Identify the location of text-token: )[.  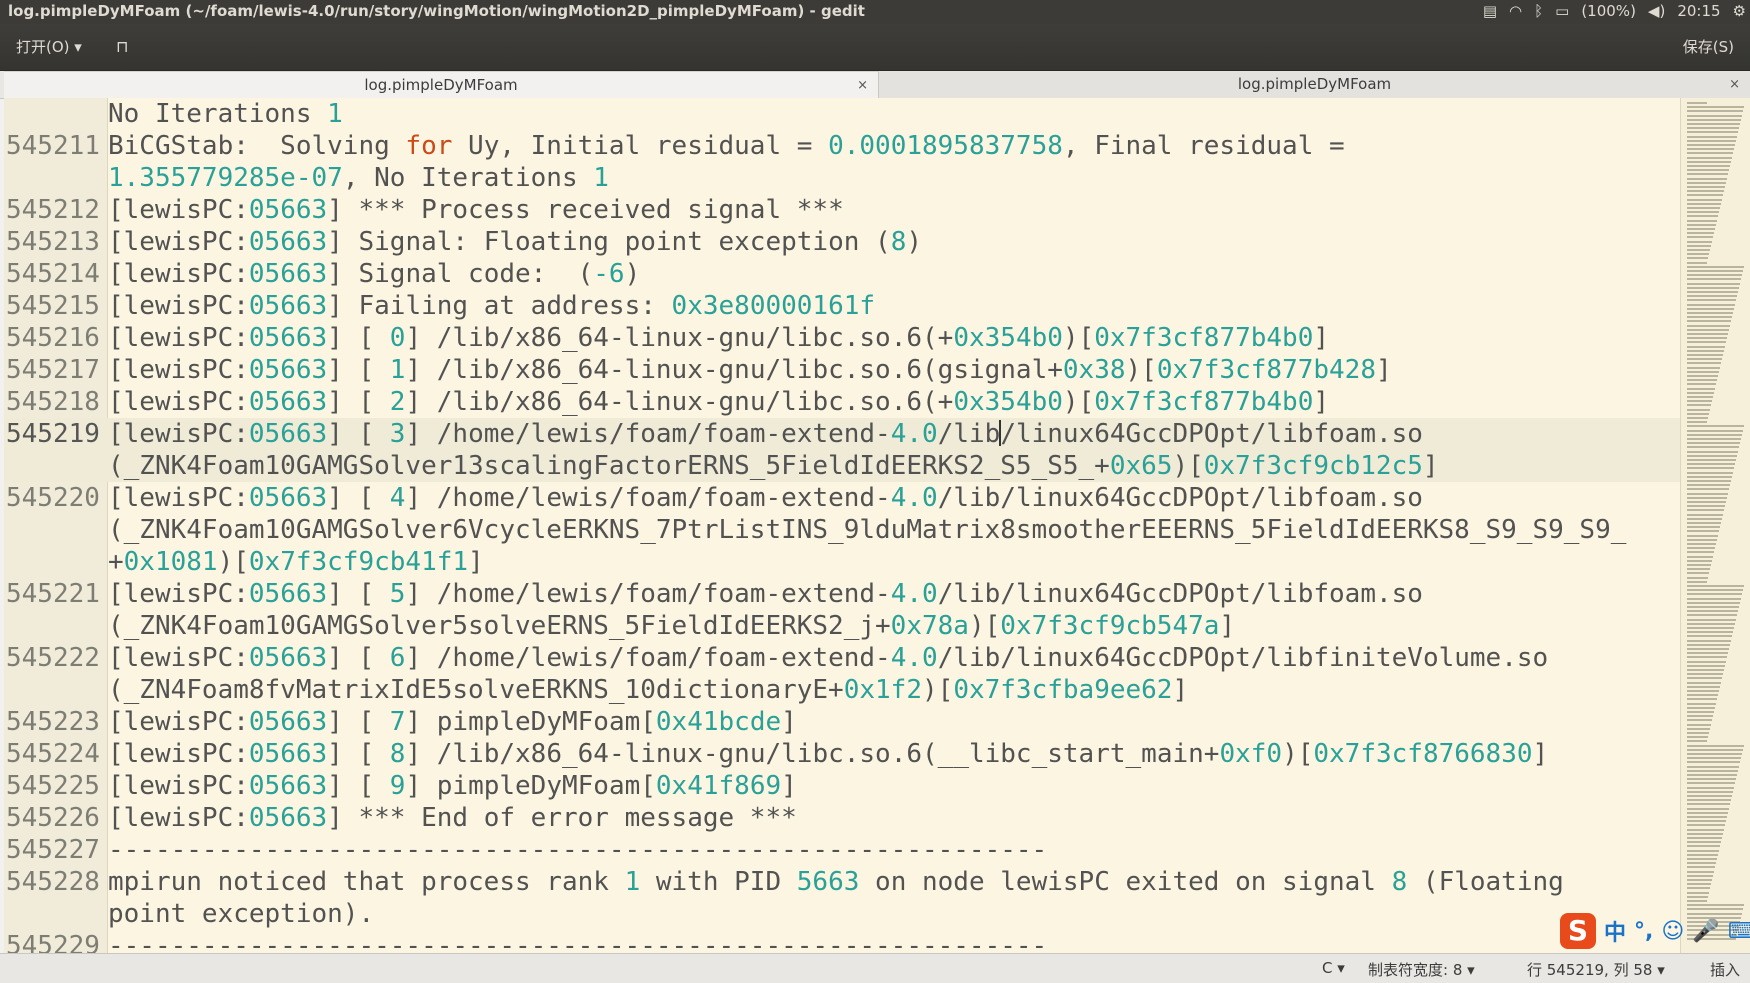
(1188, 466).